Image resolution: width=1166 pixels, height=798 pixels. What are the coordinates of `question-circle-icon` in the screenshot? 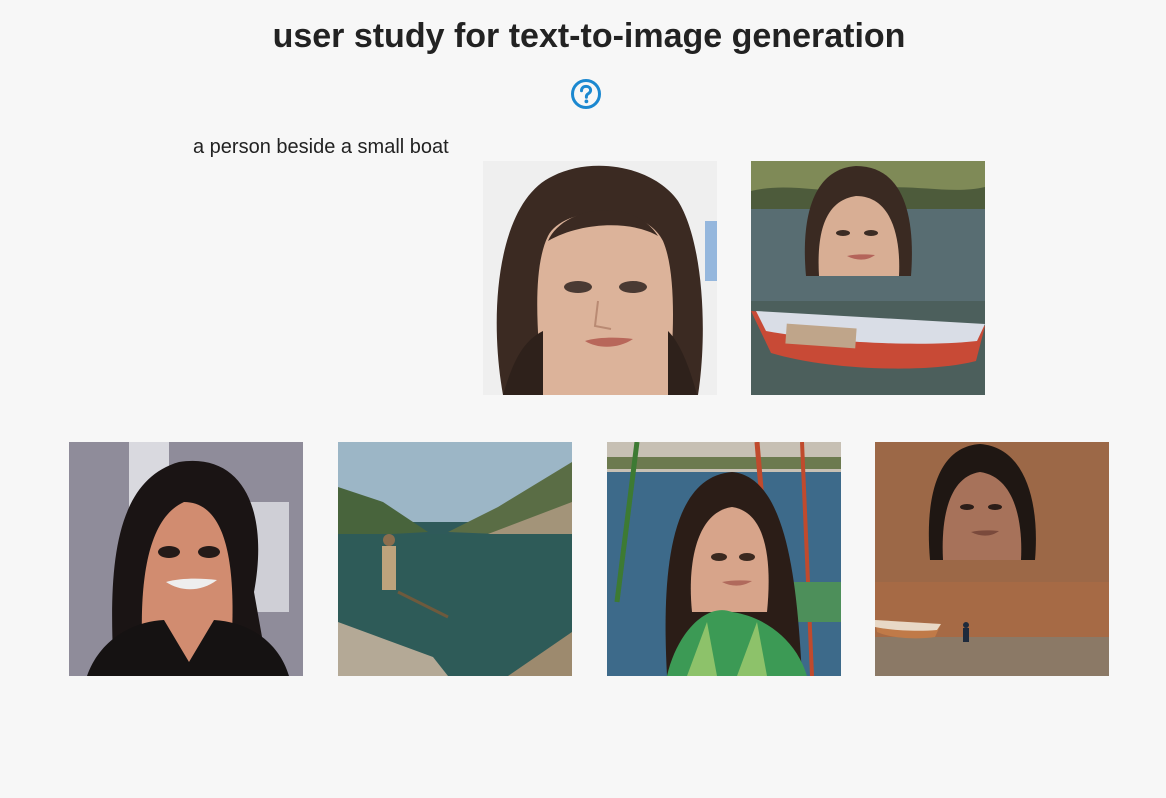 It's located at (586, 94).